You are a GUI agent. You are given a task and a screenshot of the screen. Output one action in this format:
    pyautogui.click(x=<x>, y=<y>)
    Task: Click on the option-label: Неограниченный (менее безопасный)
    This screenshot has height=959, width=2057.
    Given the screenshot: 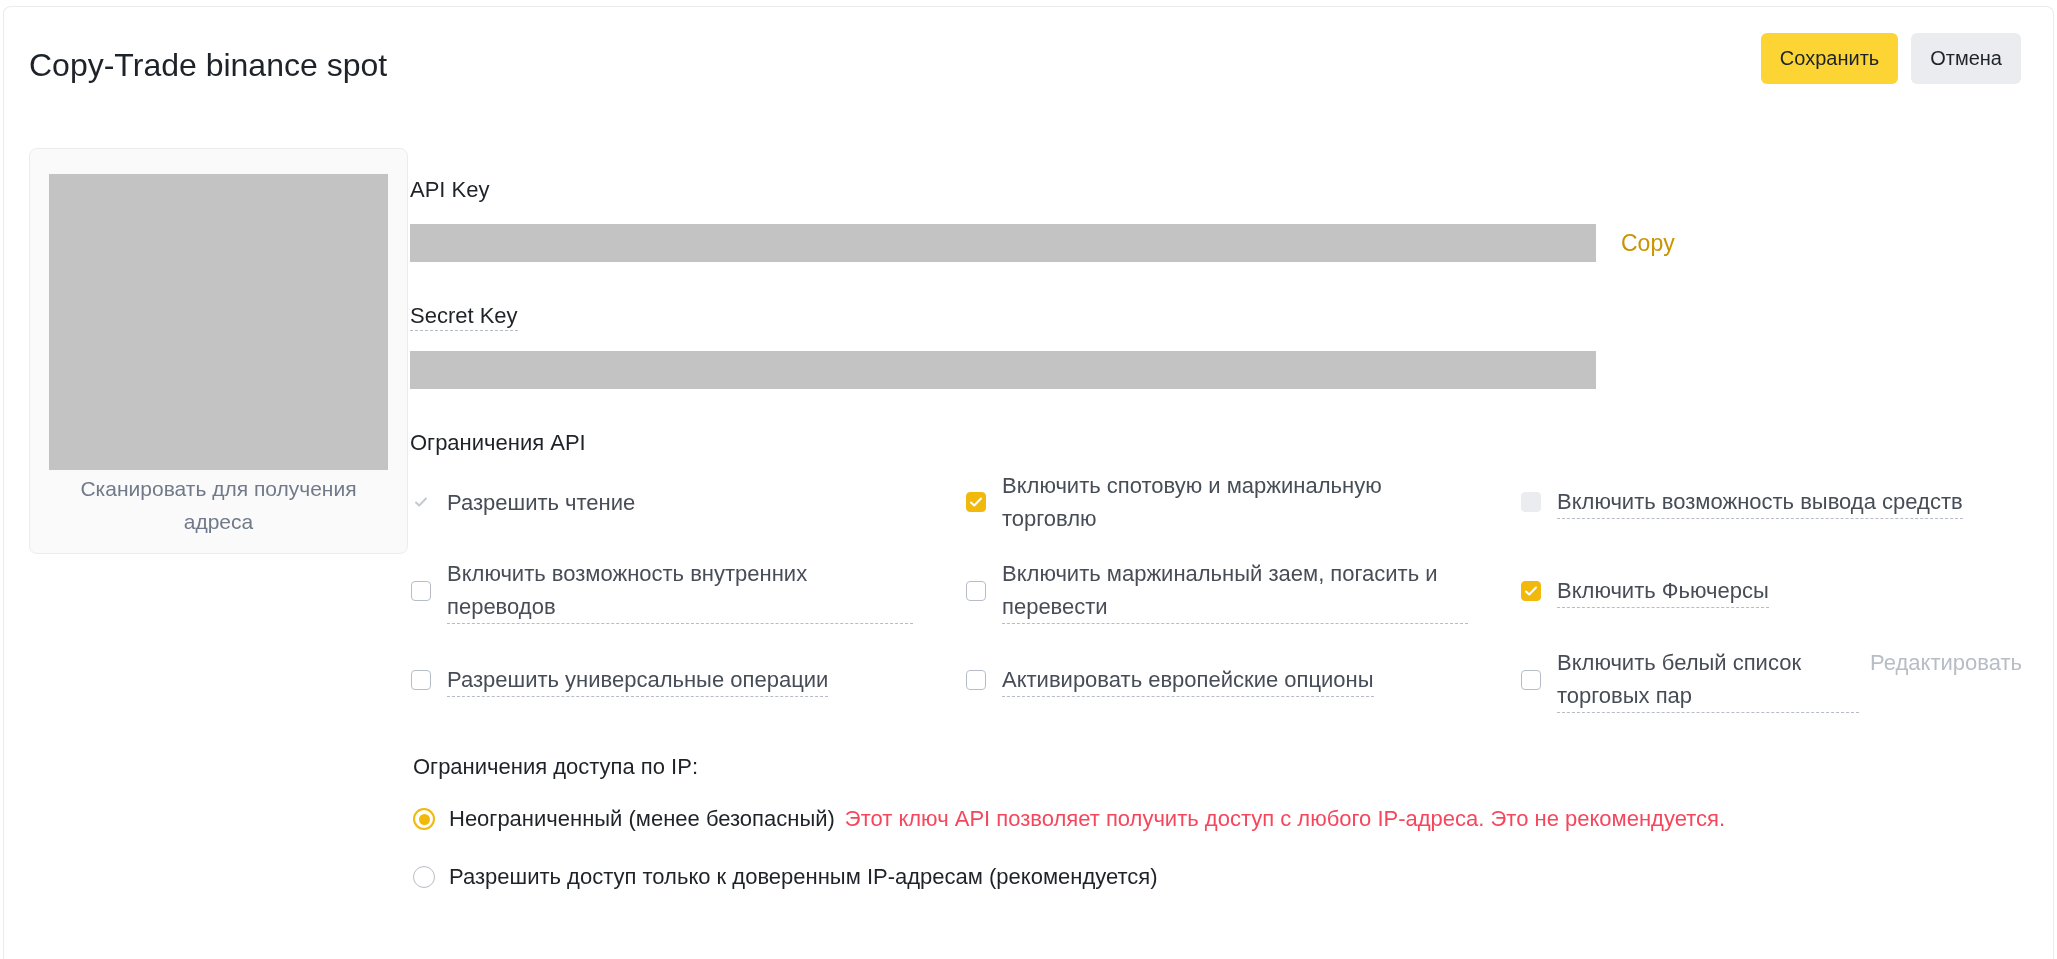 What is the action you would take?
    pyautogui.click(x=642, y=819)
    